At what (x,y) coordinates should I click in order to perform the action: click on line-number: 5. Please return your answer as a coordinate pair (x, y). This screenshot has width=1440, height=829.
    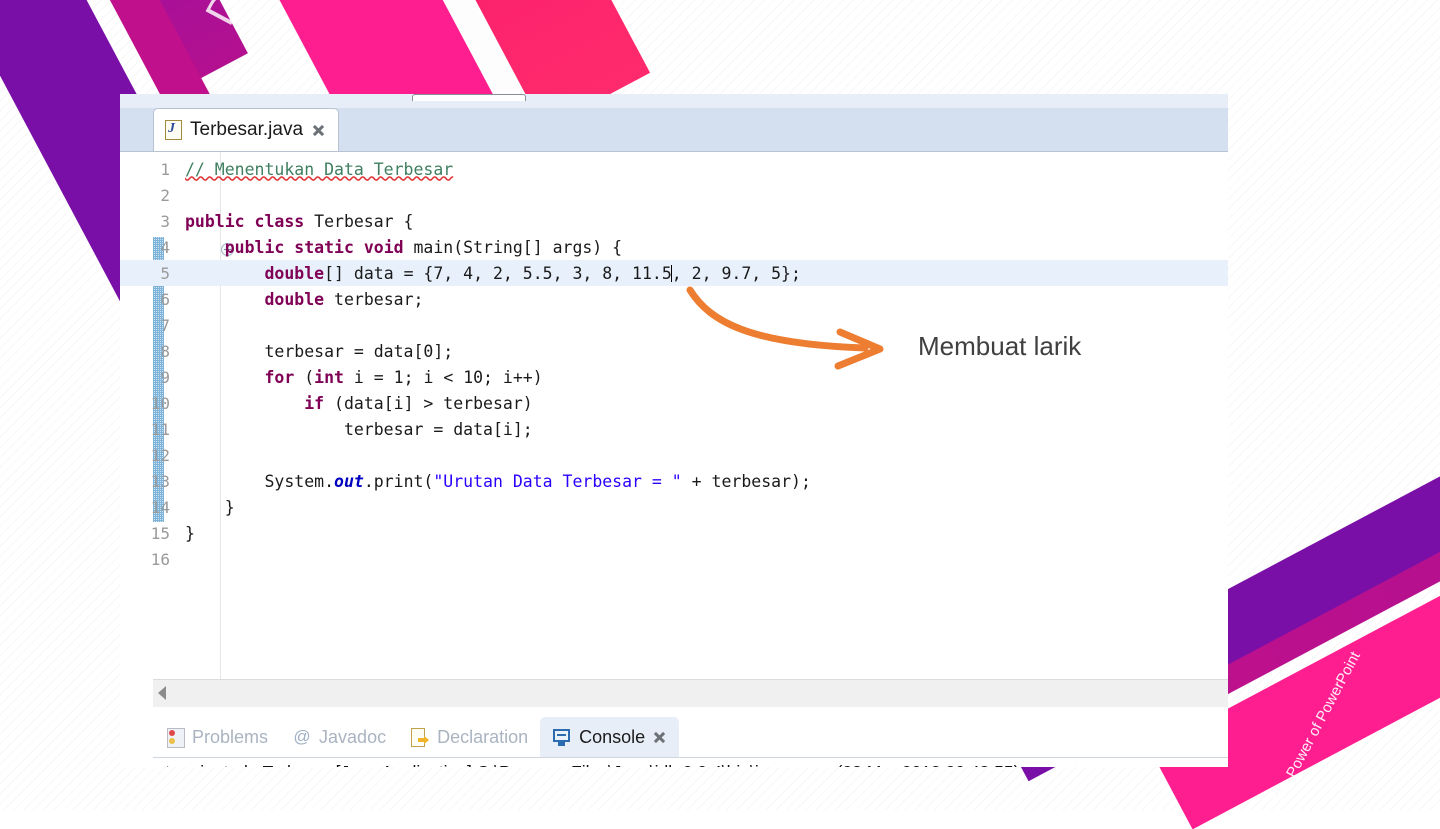
    Looking at the image, I should click on (165, 273).